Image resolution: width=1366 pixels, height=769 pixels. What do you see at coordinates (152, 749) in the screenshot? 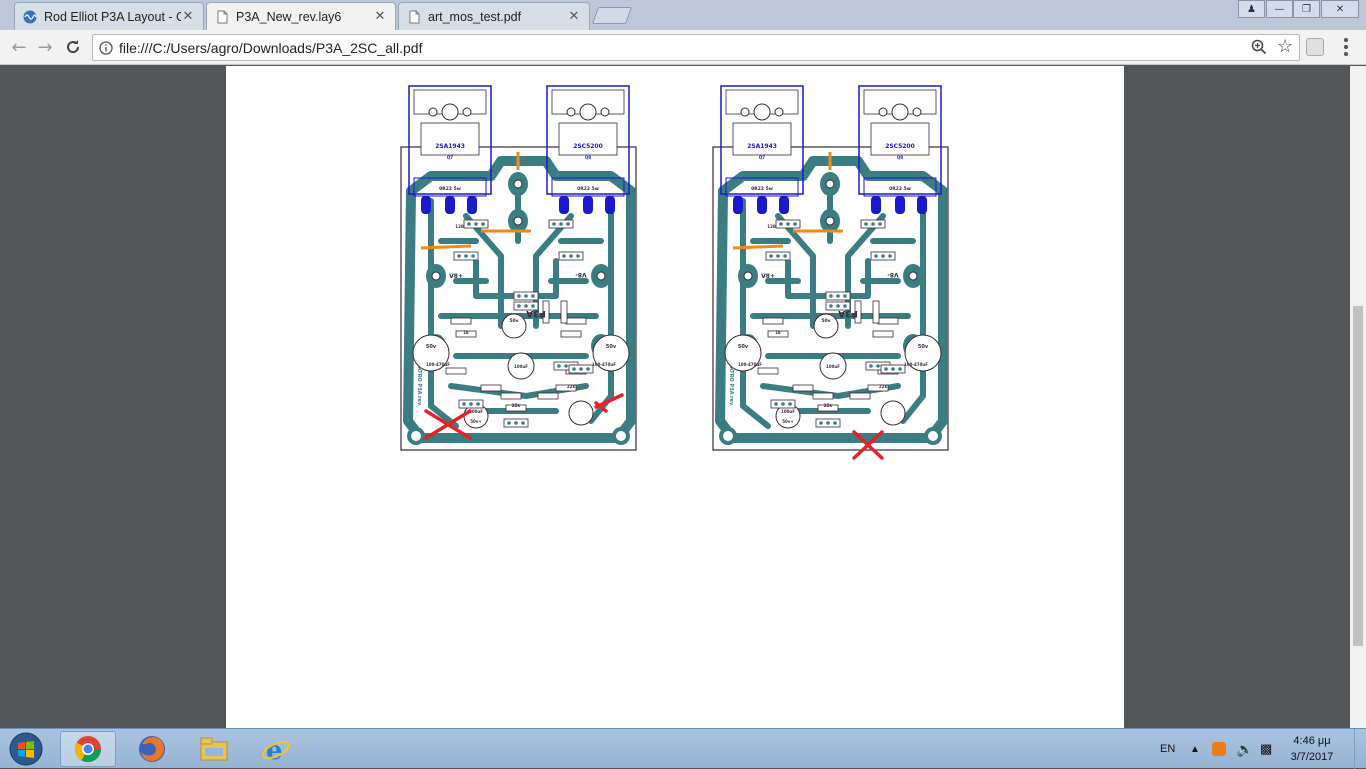
I see `firefox-taskbar-icon` at bounding box center [152, 749].